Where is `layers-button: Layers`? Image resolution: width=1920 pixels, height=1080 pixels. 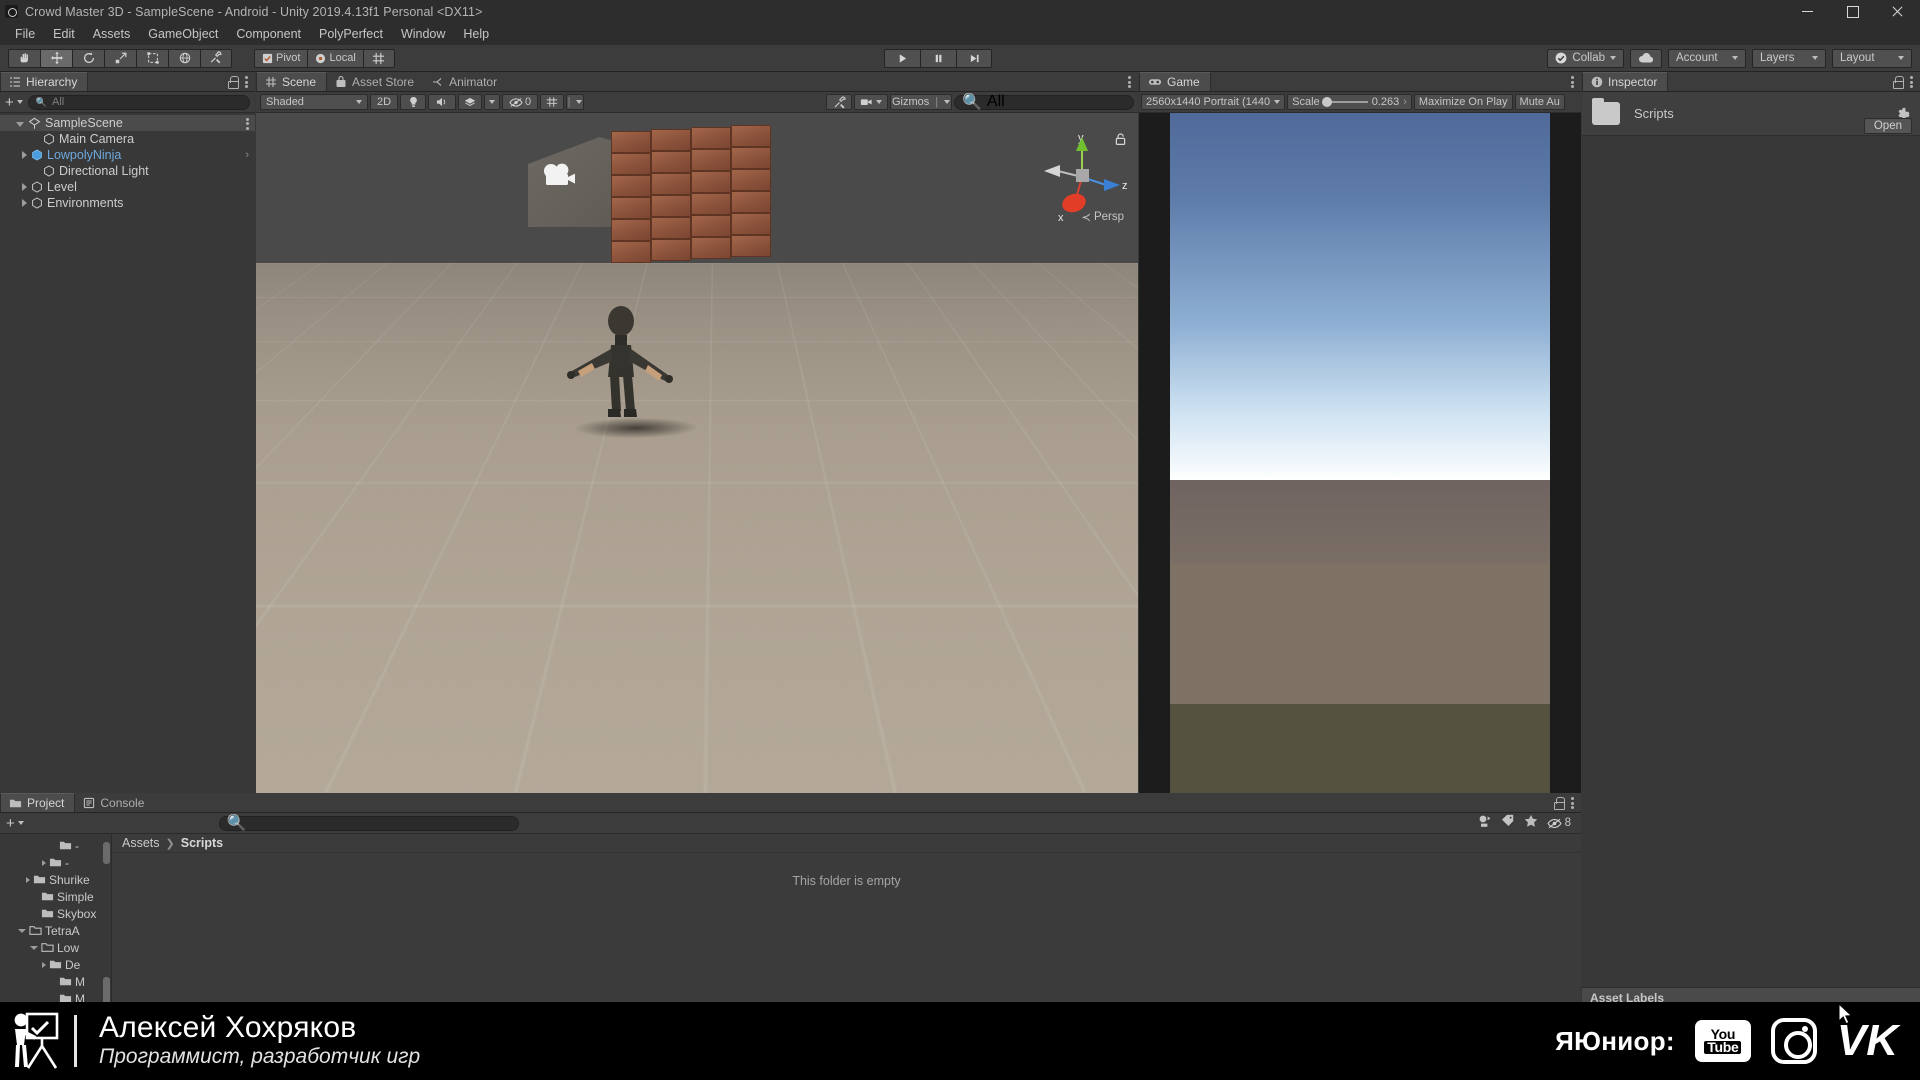 layers-button: Layers is located at coordinates (1789, 58).